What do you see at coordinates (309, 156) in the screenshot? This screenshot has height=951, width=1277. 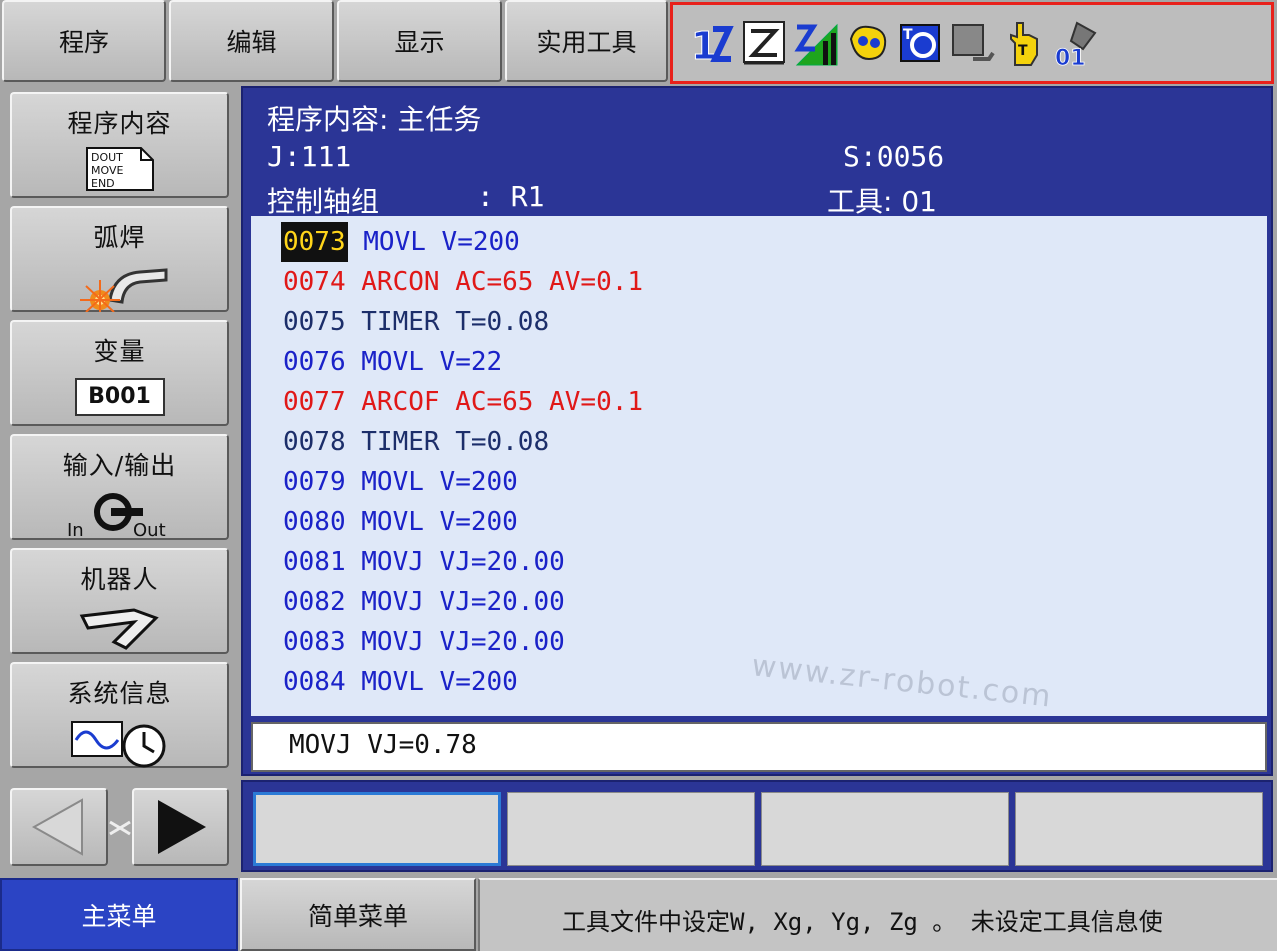 I see `job-number: J:111` at bounding box center [309, 156].